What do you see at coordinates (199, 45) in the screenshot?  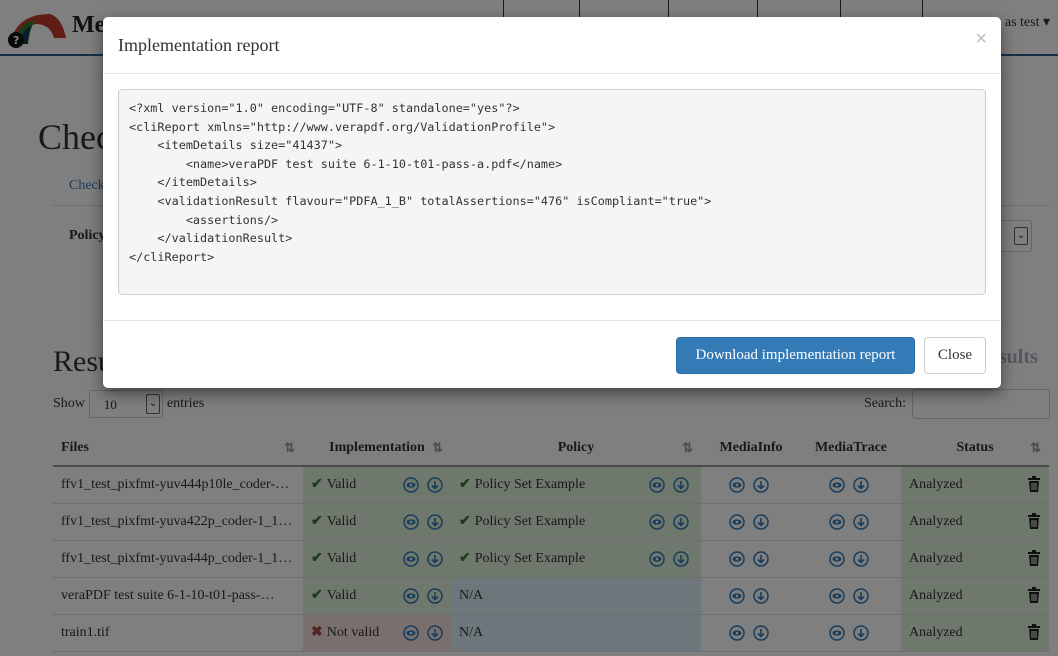 I see `modal-title: Implementation report` at bounding box center [199, 45].